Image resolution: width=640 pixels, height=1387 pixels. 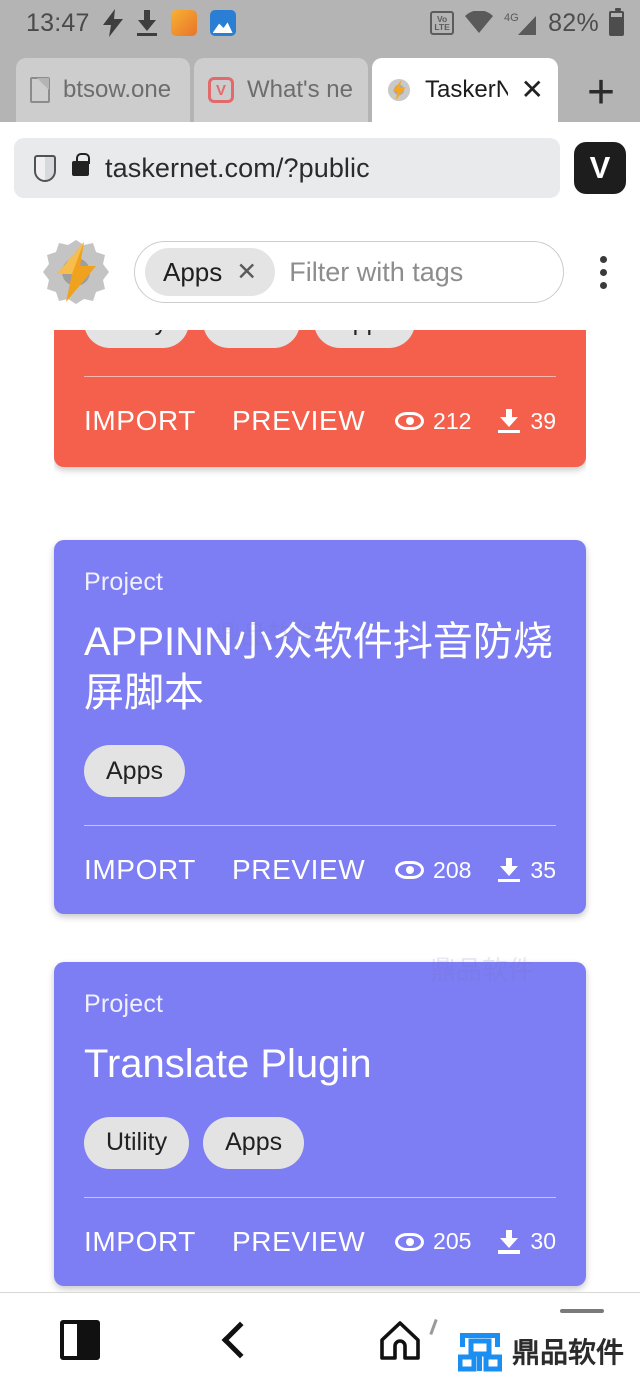 I want to click on volte-bottom: LTE, so click(x=442, y=27).